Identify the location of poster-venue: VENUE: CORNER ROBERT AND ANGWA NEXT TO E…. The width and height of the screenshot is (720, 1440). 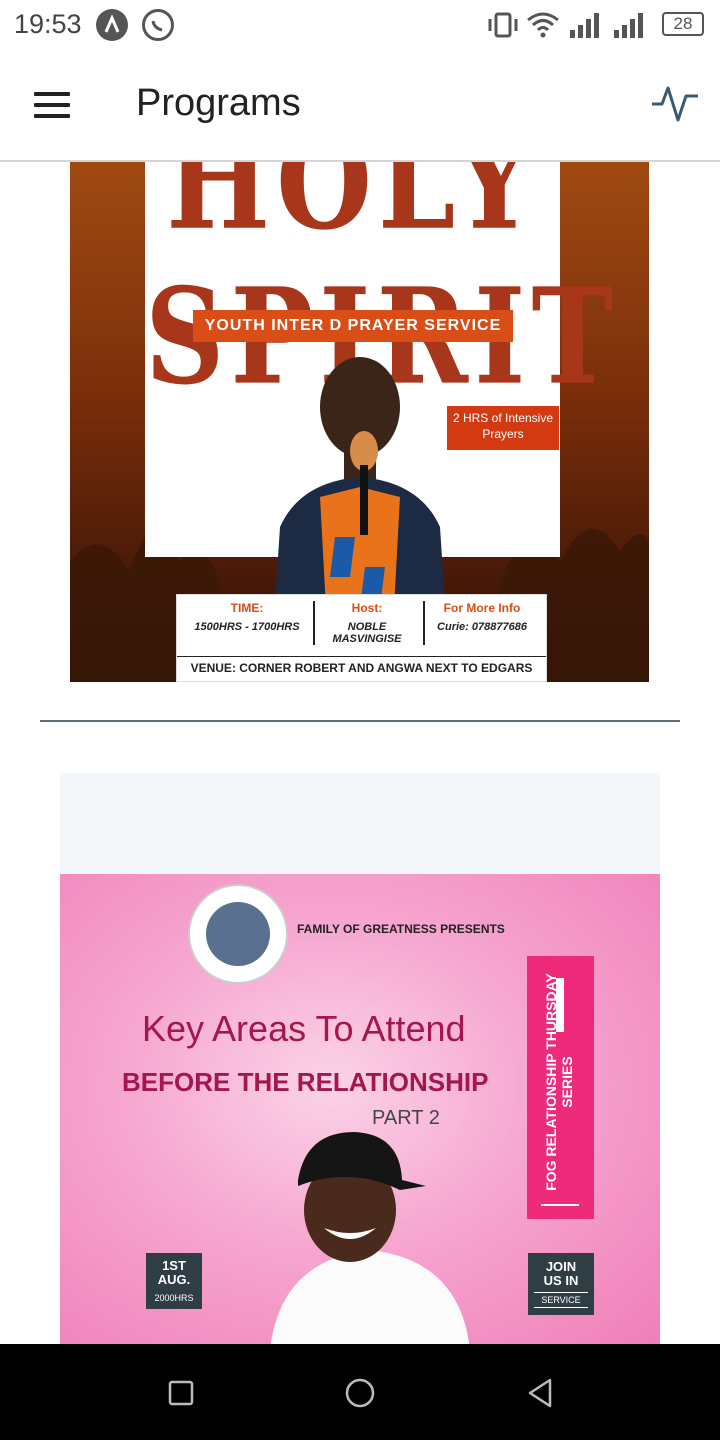
(361, 665).